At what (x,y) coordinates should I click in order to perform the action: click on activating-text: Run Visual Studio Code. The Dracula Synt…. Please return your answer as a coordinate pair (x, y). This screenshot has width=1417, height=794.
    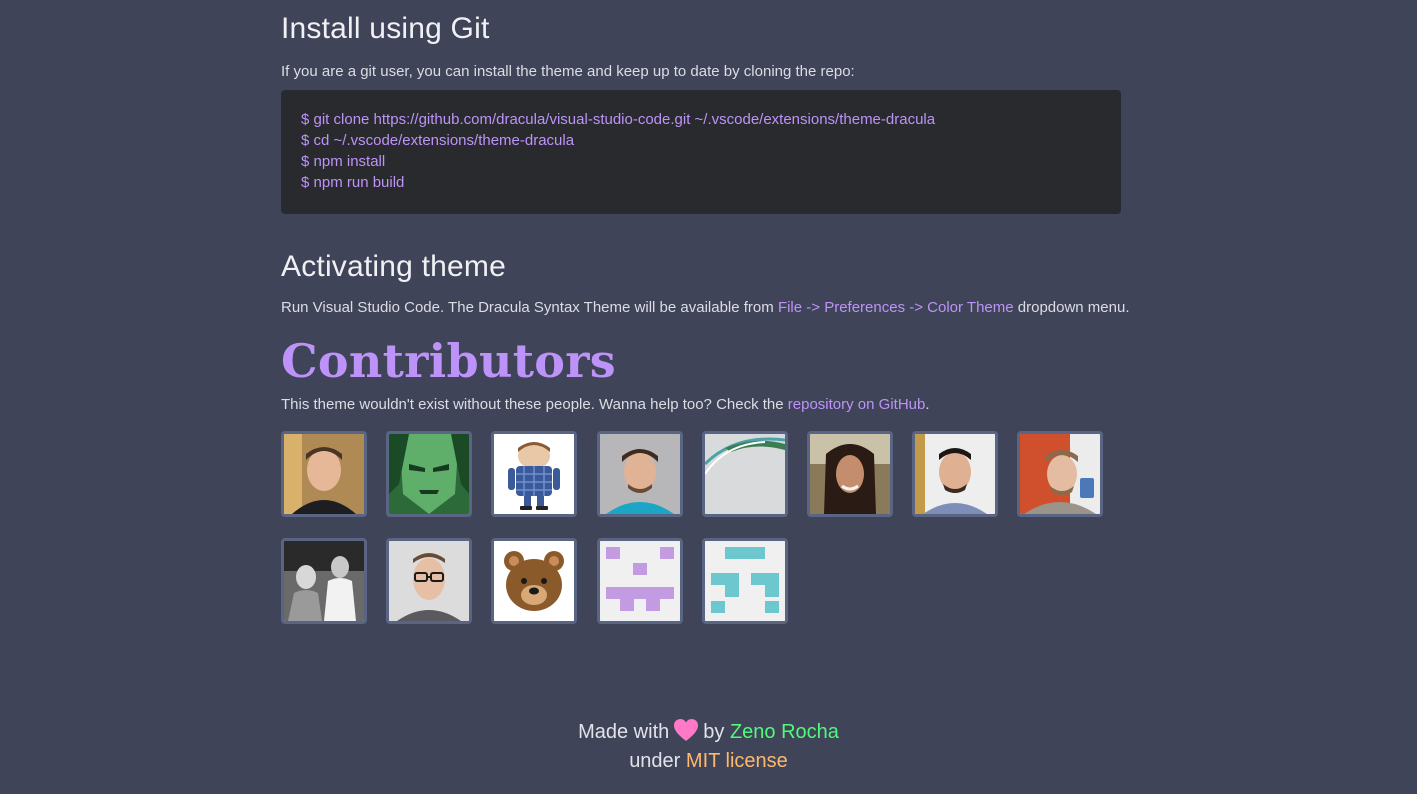
    Looking at the image, I should click on (705, 307).